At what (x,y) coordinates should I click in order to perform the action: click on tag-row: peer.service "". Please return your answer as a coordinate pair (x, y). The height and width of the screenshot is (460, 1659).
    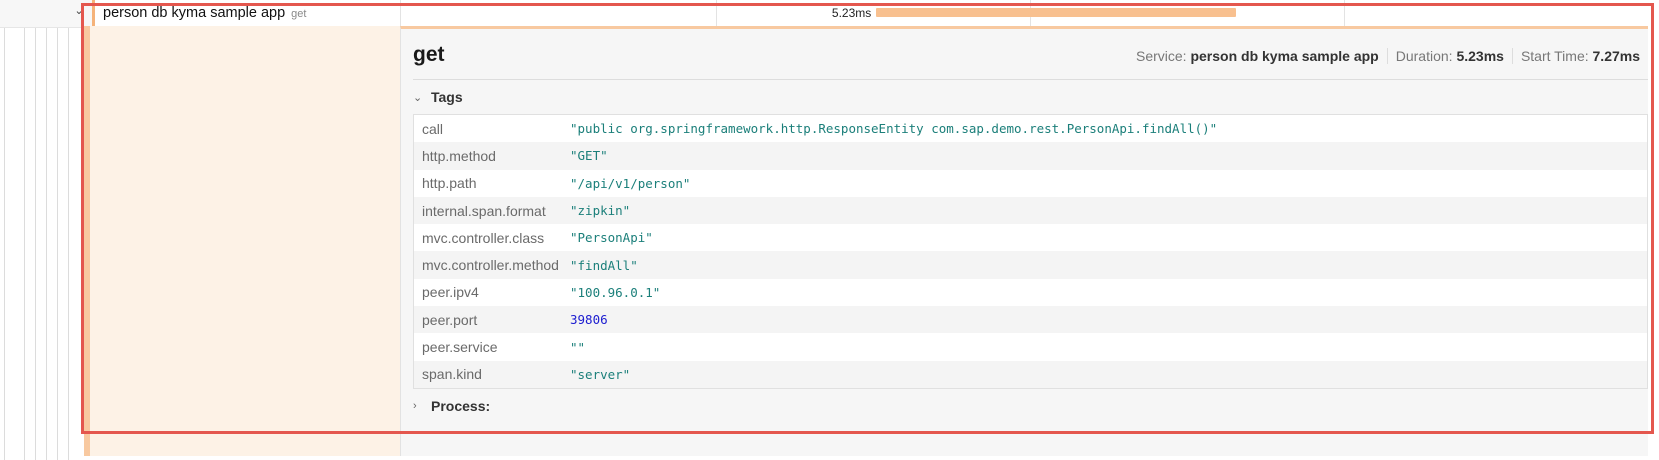
    Looking at the image, I should click on (1030, 346).